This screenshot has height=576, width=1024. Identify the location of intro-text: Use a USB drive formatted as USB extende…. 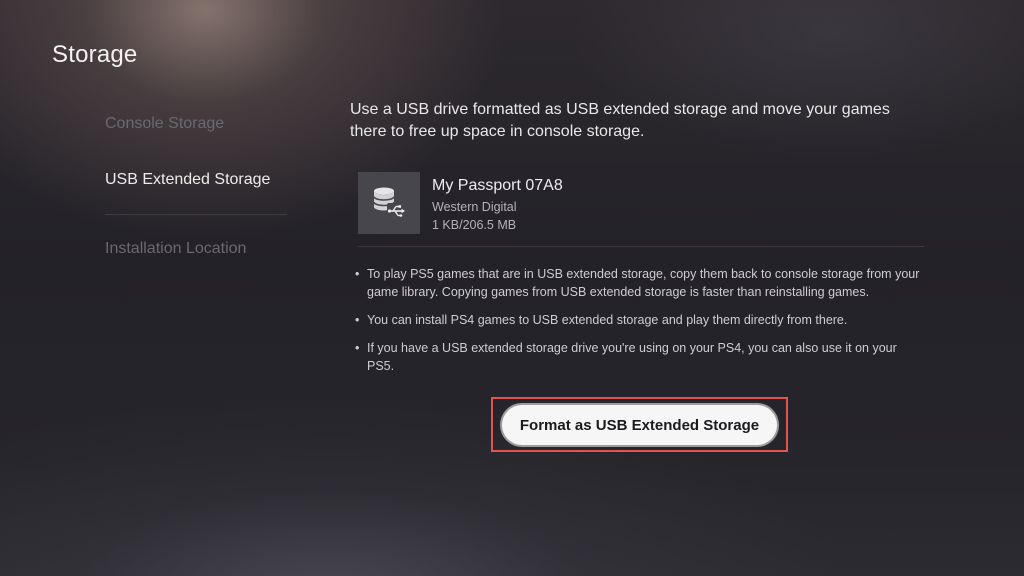
(620, 120).